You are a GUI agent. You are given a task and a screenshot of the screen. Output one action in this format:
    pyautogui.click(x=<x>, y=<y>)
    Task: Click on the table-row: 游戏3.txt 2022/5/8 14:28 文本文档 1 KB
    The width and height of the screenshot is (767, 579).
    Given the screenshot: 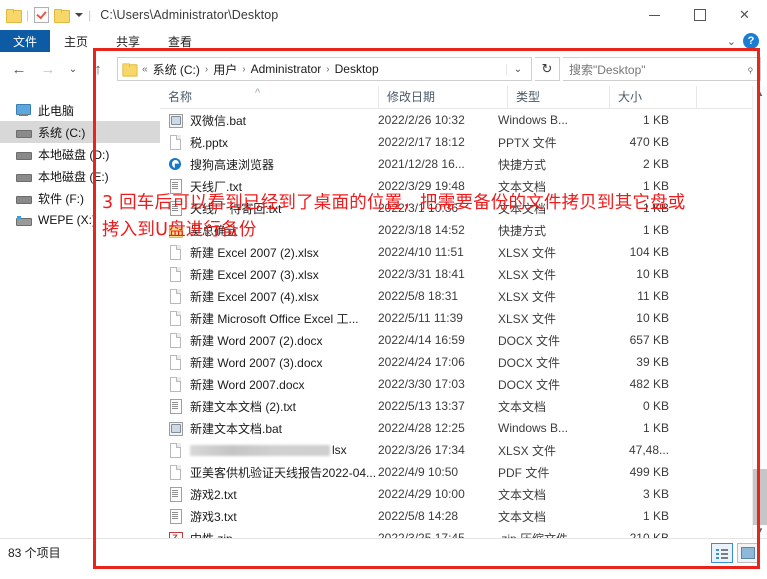 What is the action you would take?
    pyautogui.click(x=463, y=516)
    